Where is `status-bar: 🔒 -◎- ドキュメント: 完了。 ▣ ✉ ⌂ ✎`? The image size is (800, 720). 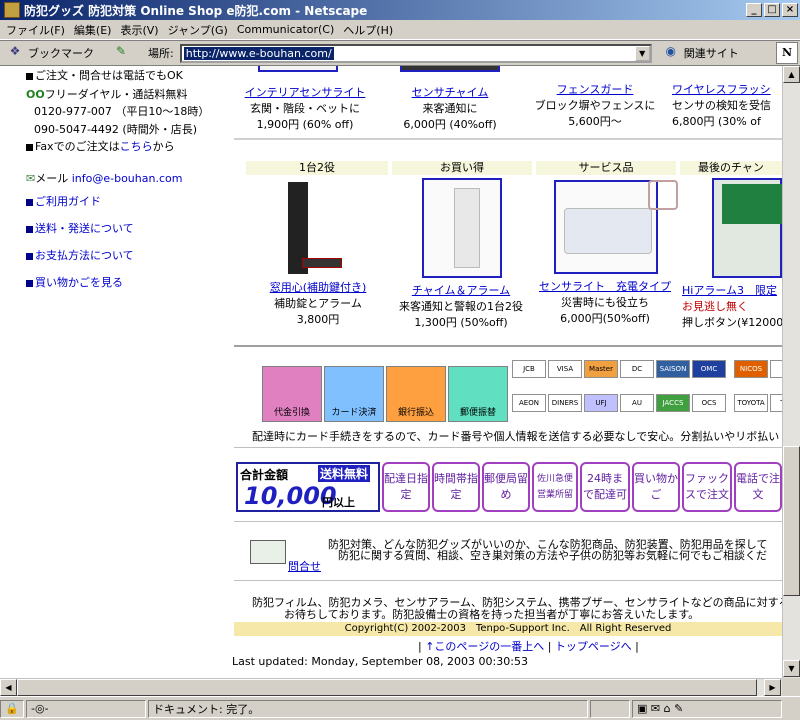 status-bar: 🔒 -◎- ドキュメント: 完了。 ▣ ✉ ⌂ ✎ is located at coordinates (400, 708).